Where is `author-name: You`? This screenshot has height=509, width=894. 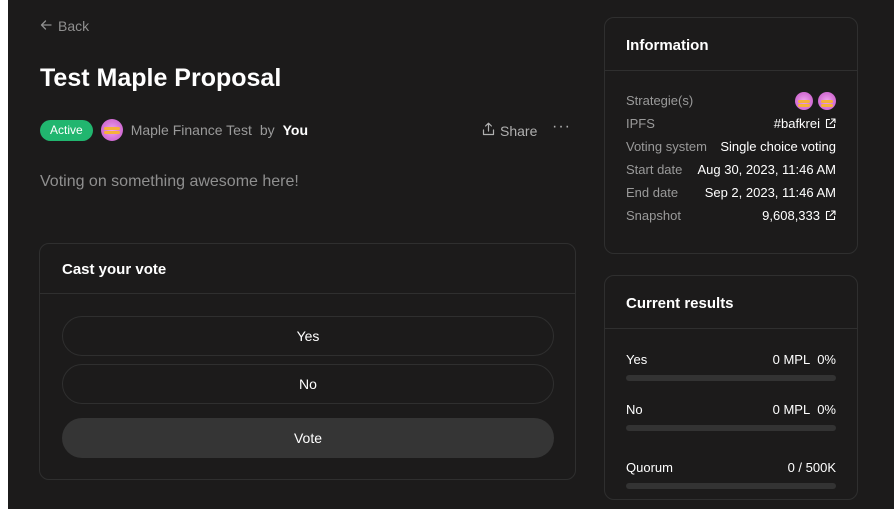 author-name: You is located at coordinates (295, 130).